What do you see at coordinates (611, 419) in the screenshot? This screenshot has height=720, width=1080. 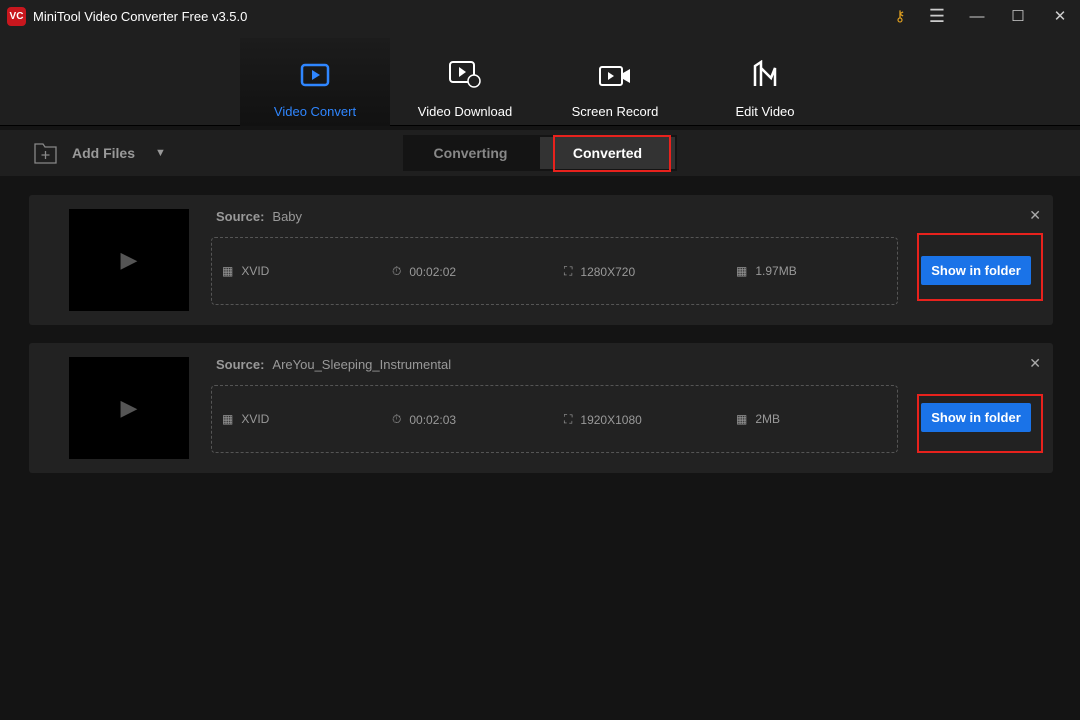 I see `resolution: 1920X1080` at bounding box center [611, 419].